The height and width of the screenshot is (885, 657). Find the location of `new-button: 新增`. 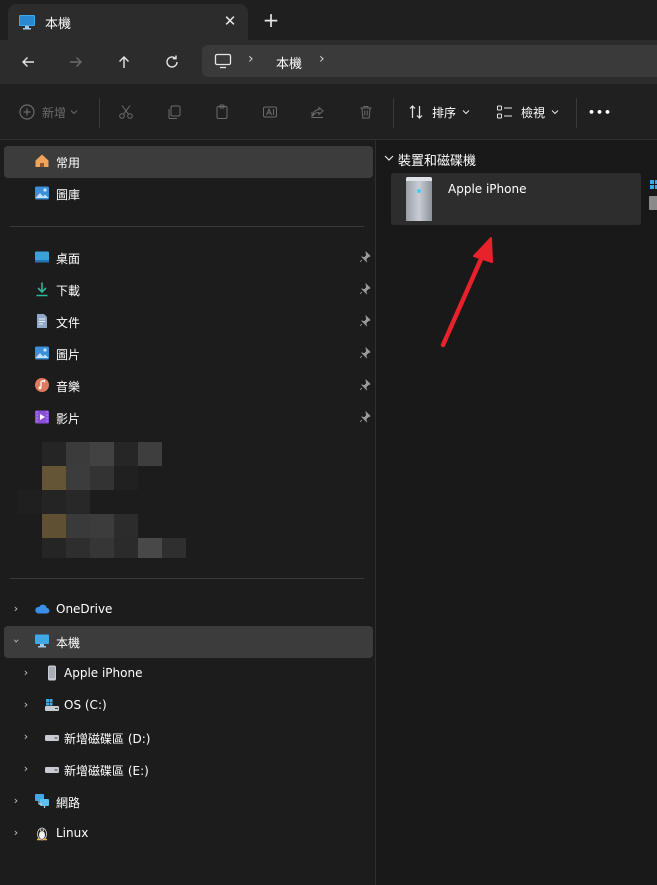

new-button: 新增 is located at coordinates (53, 112).